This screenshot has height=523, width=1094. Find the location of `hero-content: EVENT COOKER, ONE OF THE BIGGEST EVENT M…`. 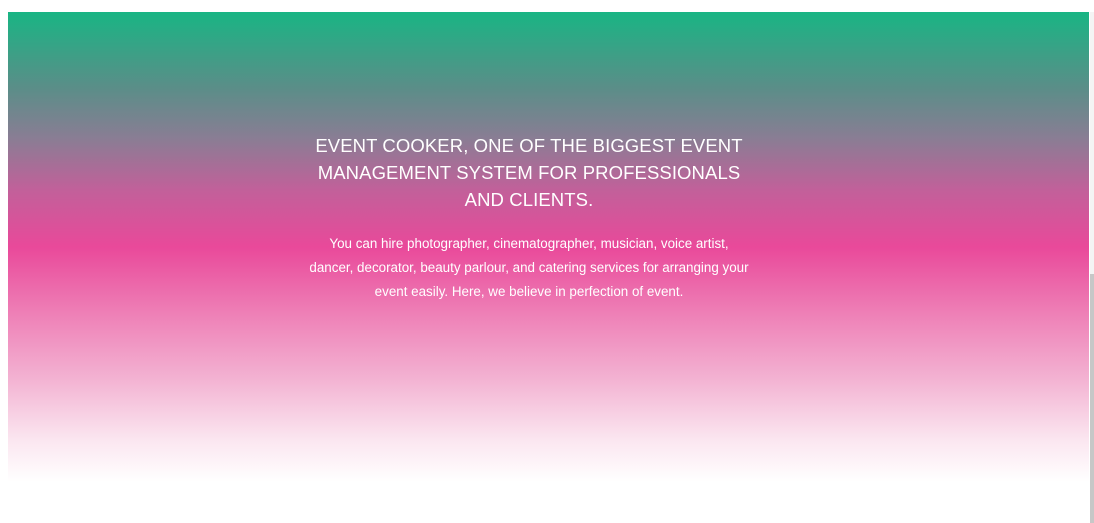

hero-content: EVENT COOKER, ONE OF THE BIGGEST EVENT M… is located at coordinates (529, 218).